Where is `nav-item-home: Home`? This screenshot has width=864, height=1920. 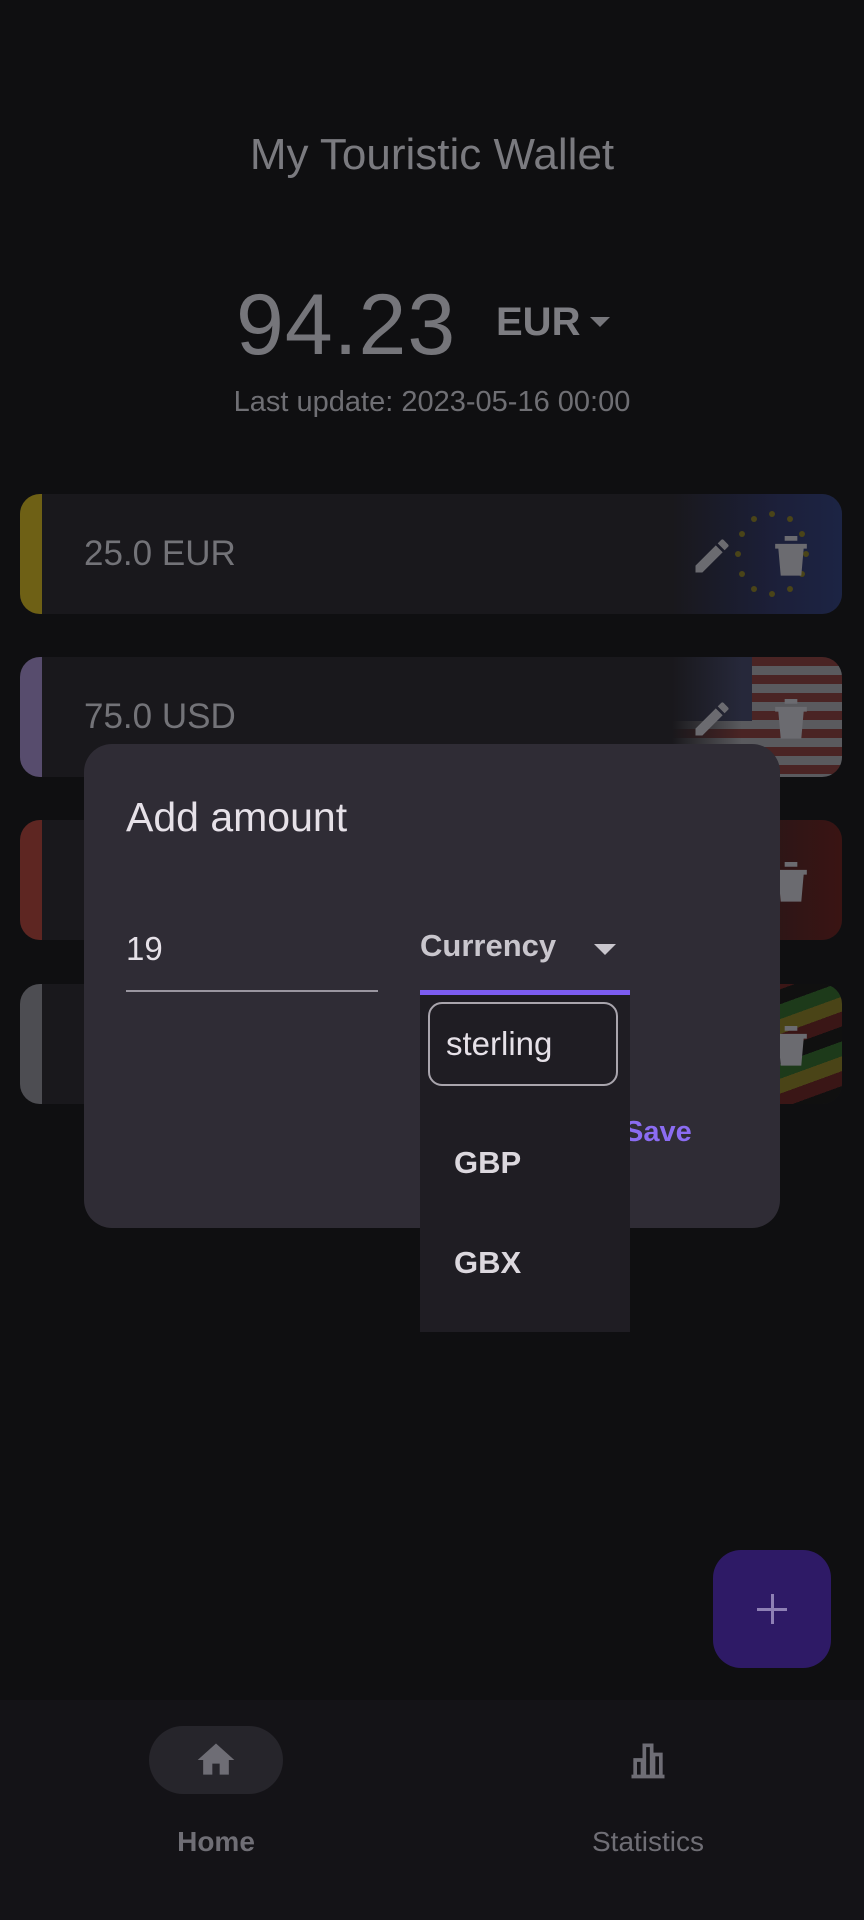
nav-item-home: Home is located at coordinates (216, 1791).